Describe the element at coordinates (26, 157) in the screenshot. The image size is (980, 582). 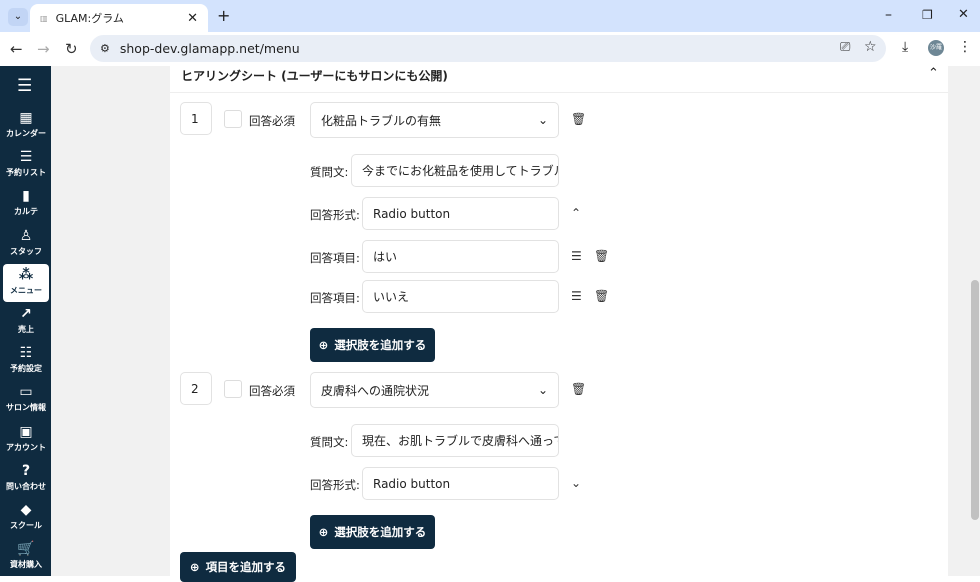
I see `list-icon: ☰` at that location.